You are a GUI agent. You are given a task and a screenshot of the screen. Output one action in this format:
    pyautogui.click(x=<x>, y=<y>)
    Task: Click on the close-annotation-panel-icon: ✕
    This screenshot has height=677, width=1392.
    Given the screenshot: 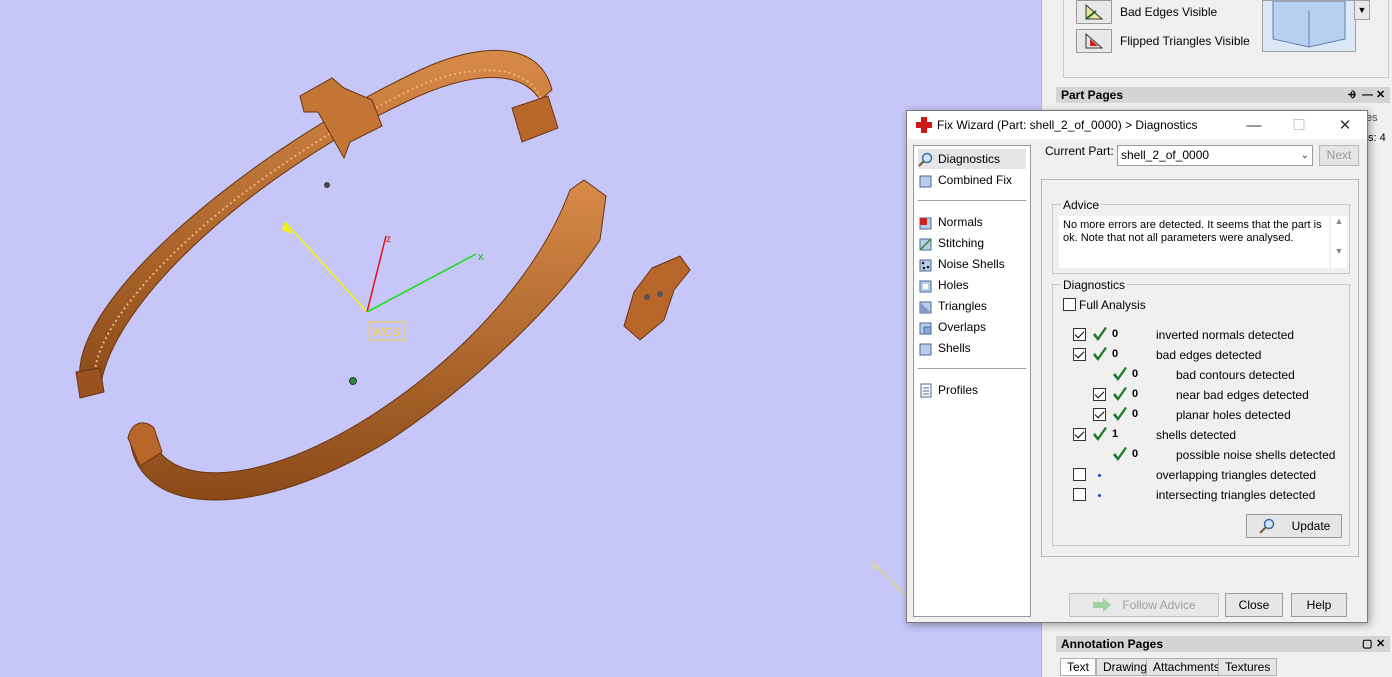 What is the action you would take?
    pyautogui.click(x=1380, y=644)
    